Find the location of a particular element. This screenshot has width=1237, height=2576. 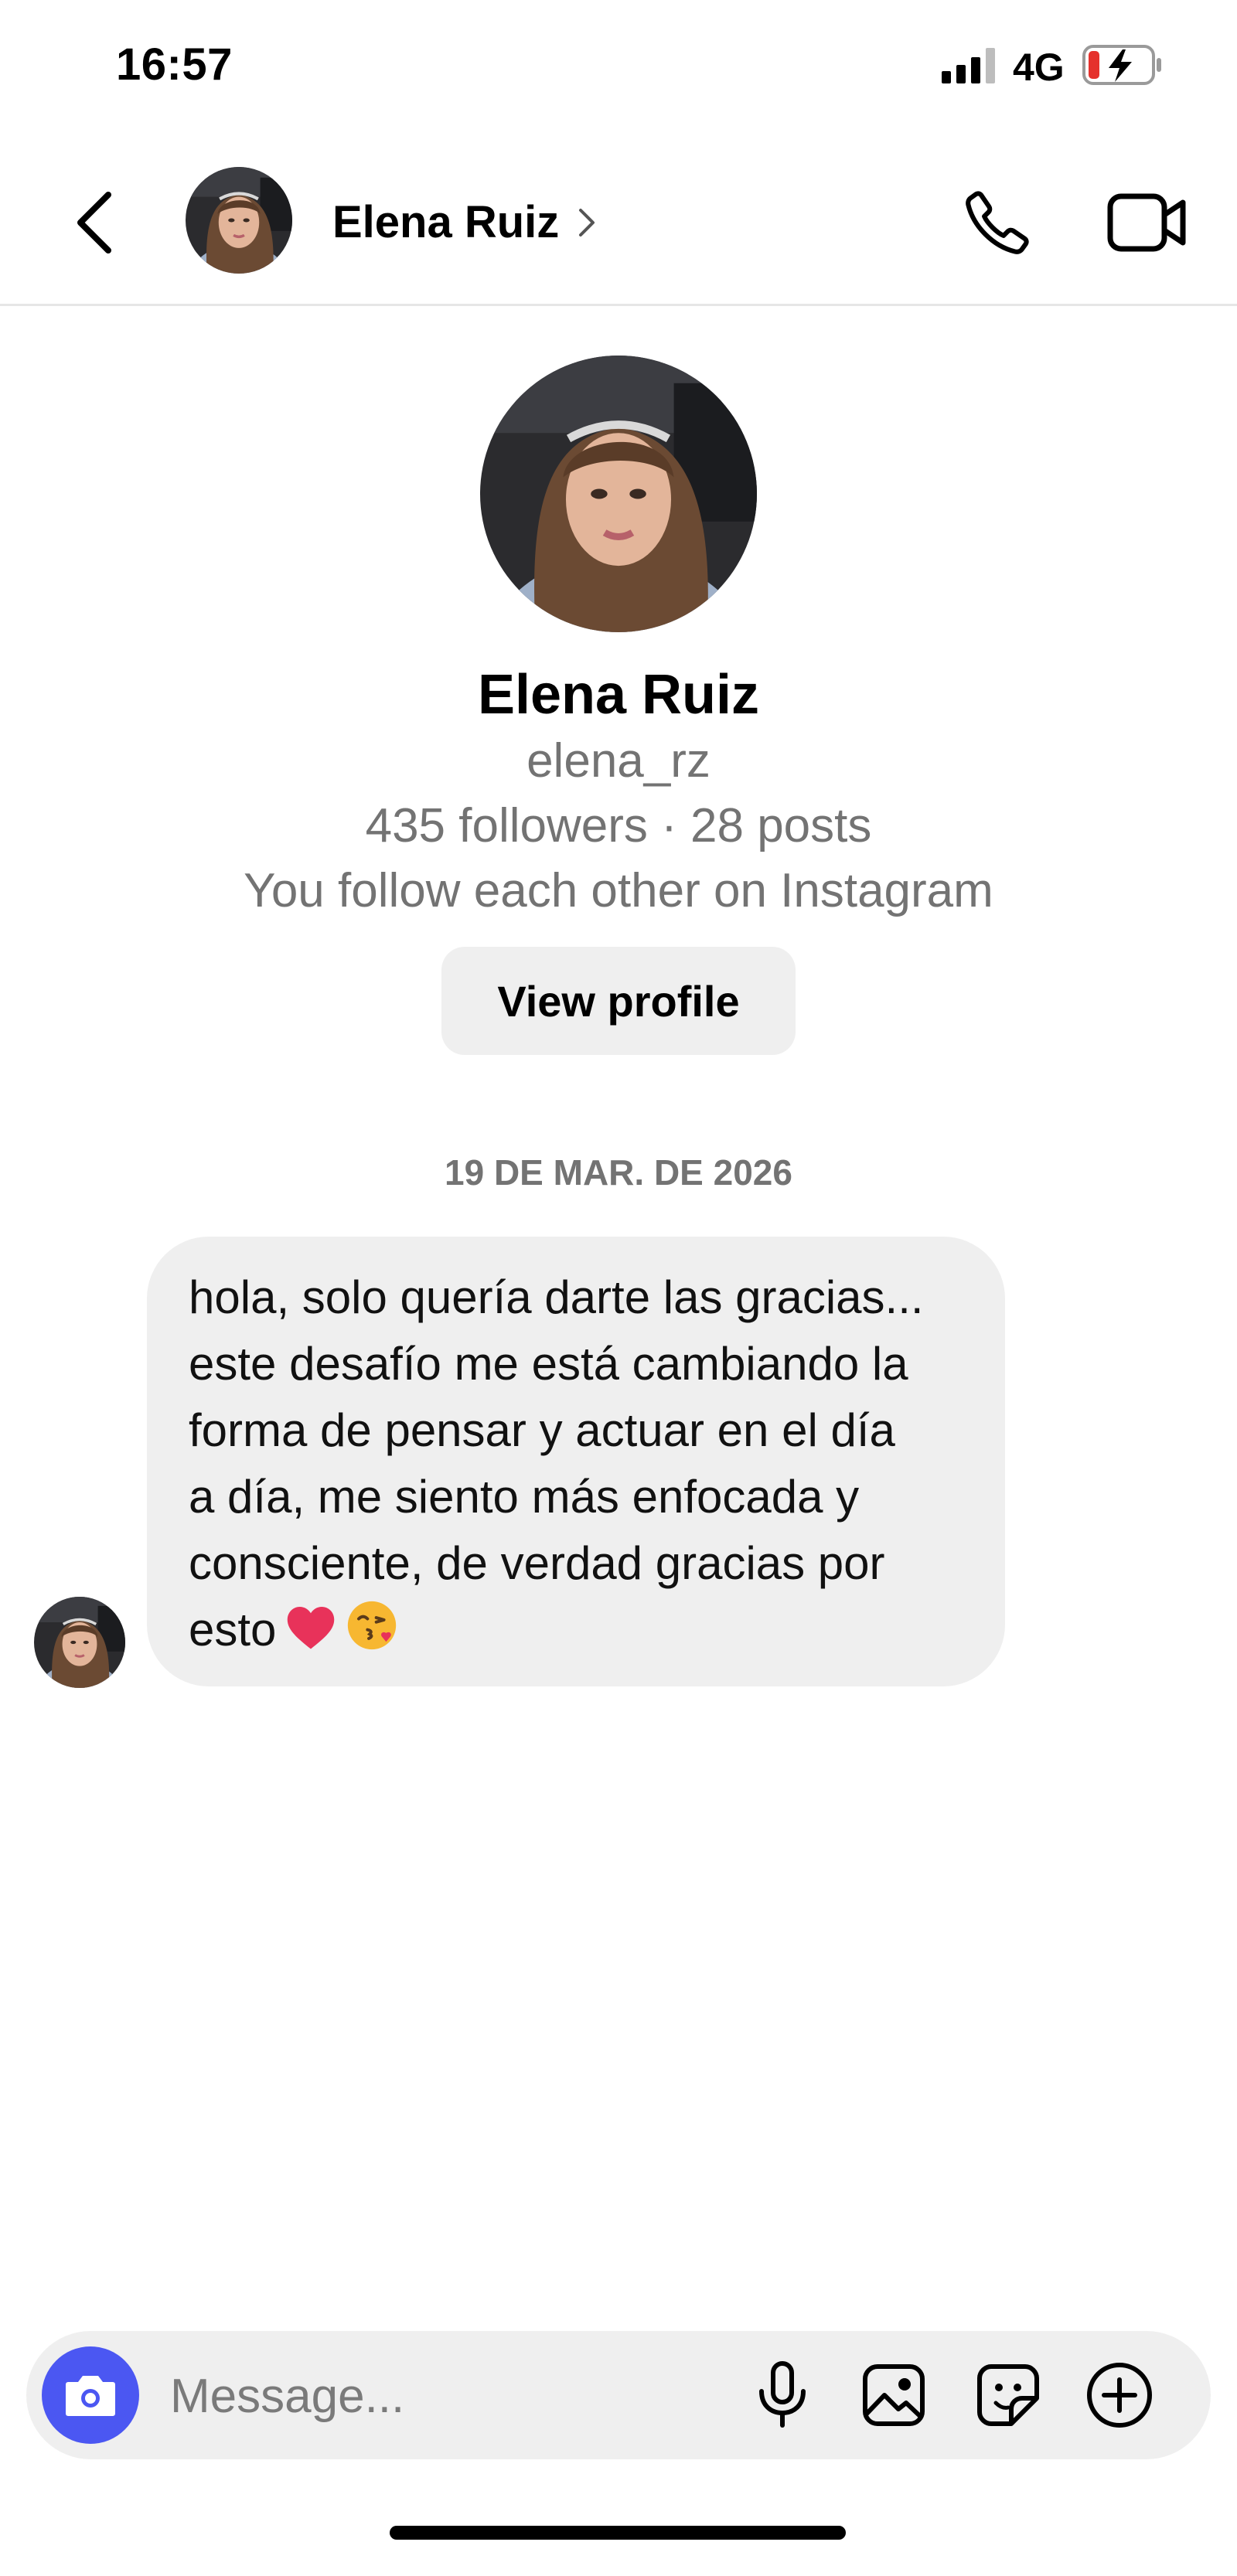

header-avatar is located at coordinates (239, 221).